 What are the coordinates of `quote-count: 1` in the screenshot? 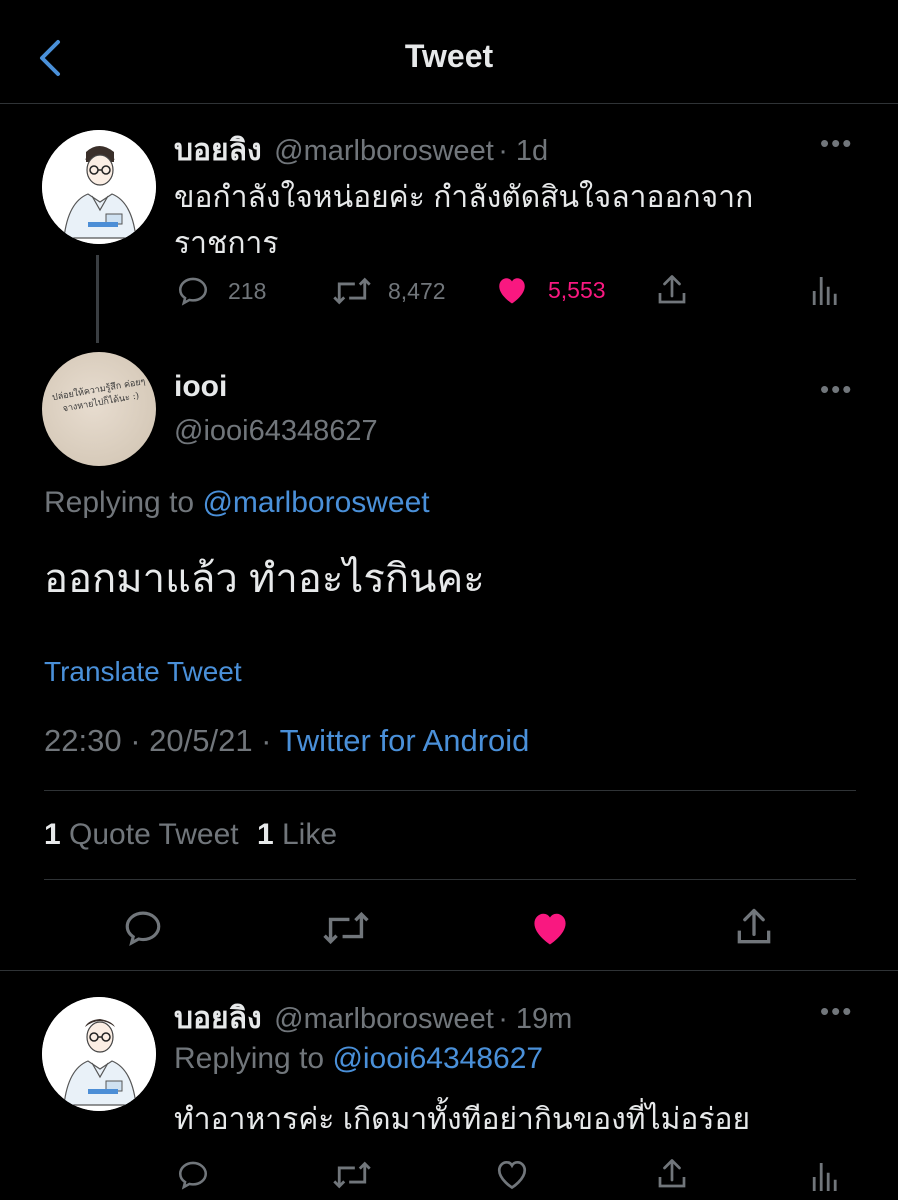 It's located at (52, 834).